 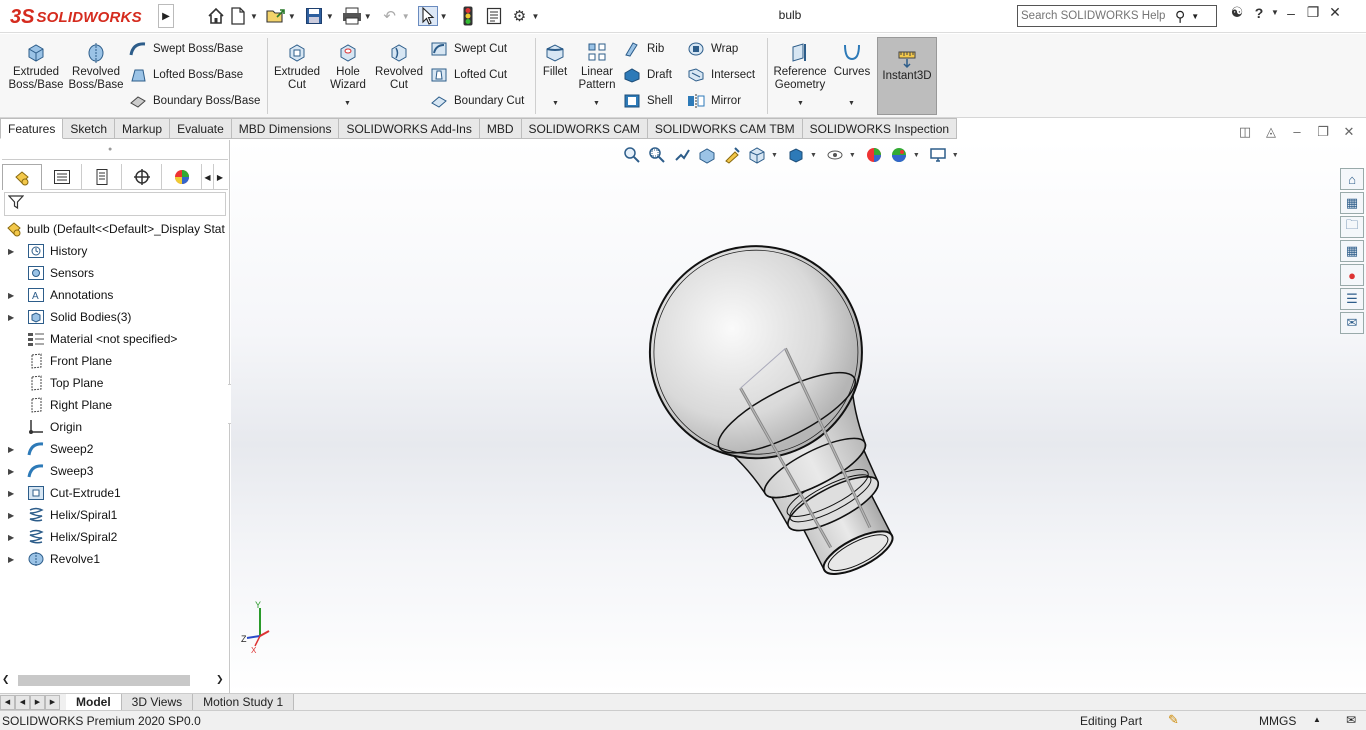 I want to click on tab-solidworks-inspection: SOLIDWORKS Inspection, so click(x=880, y=128).